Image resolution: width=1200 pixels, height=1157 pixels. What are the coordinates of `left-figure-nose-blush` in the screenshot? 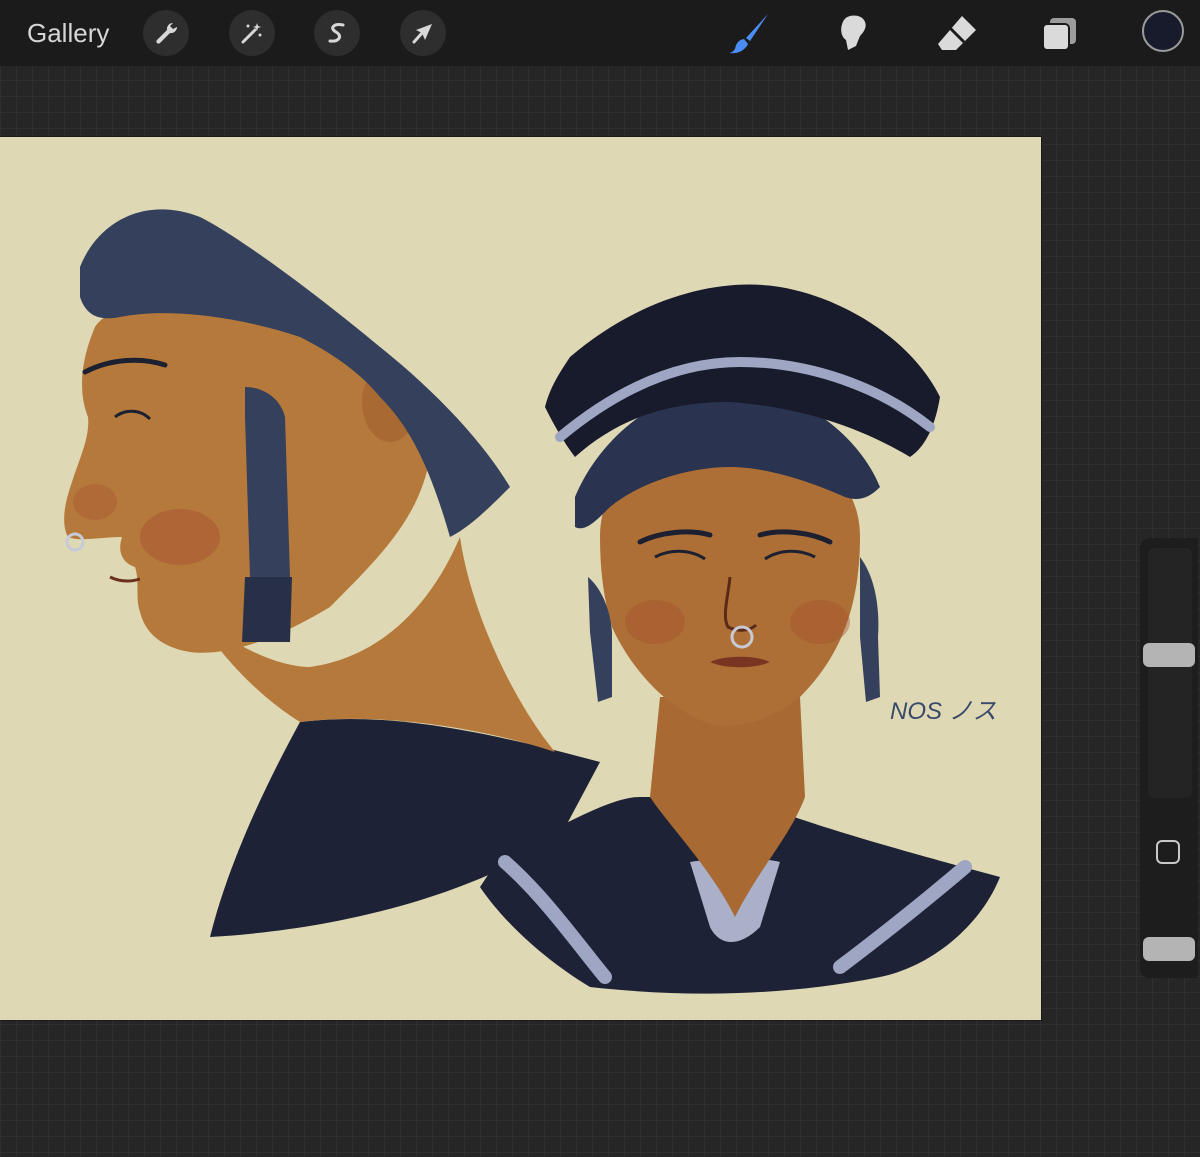 It's located at (95, 502).